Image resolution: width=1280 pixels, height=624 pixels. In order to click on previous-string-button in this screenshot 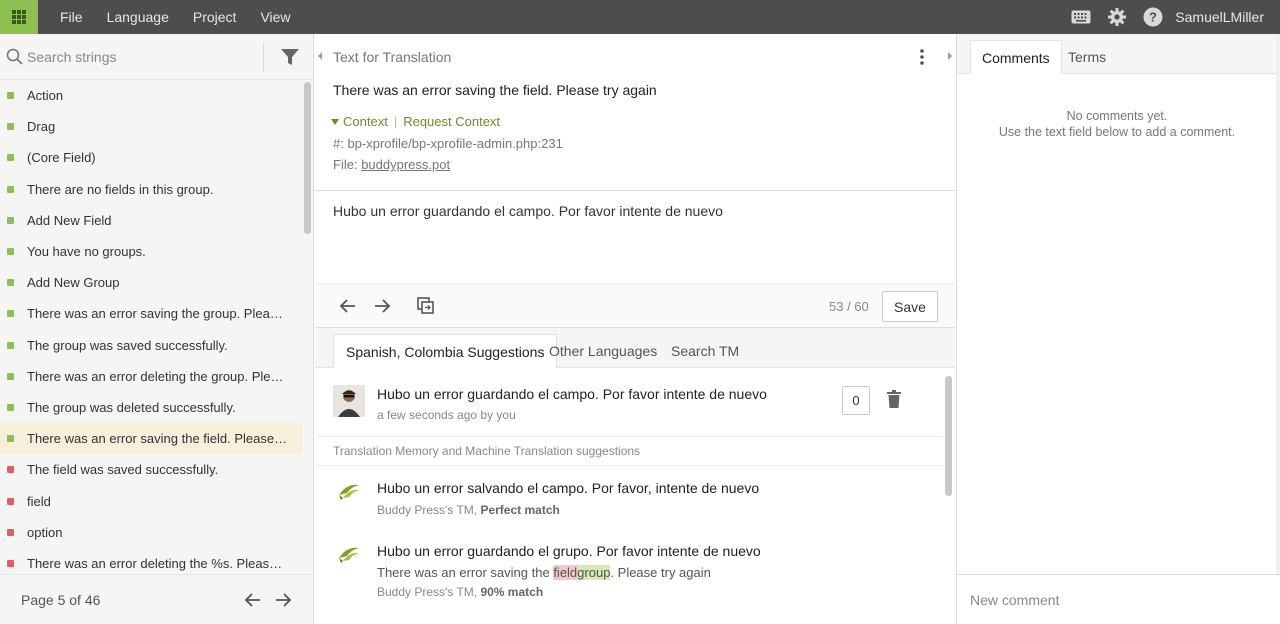, I will do `click(348, 306)`.